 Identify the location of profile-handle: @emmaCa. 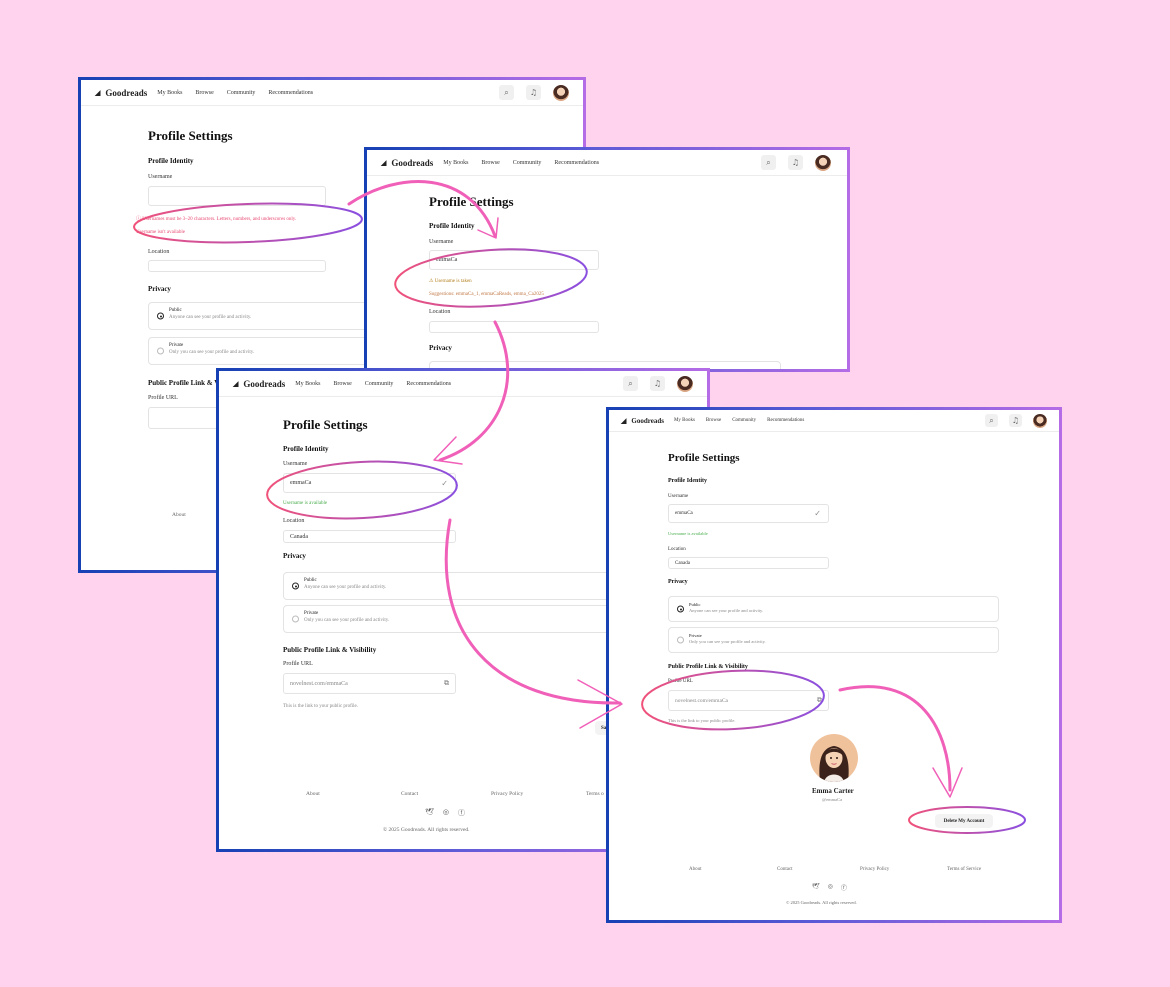
(832, 799).